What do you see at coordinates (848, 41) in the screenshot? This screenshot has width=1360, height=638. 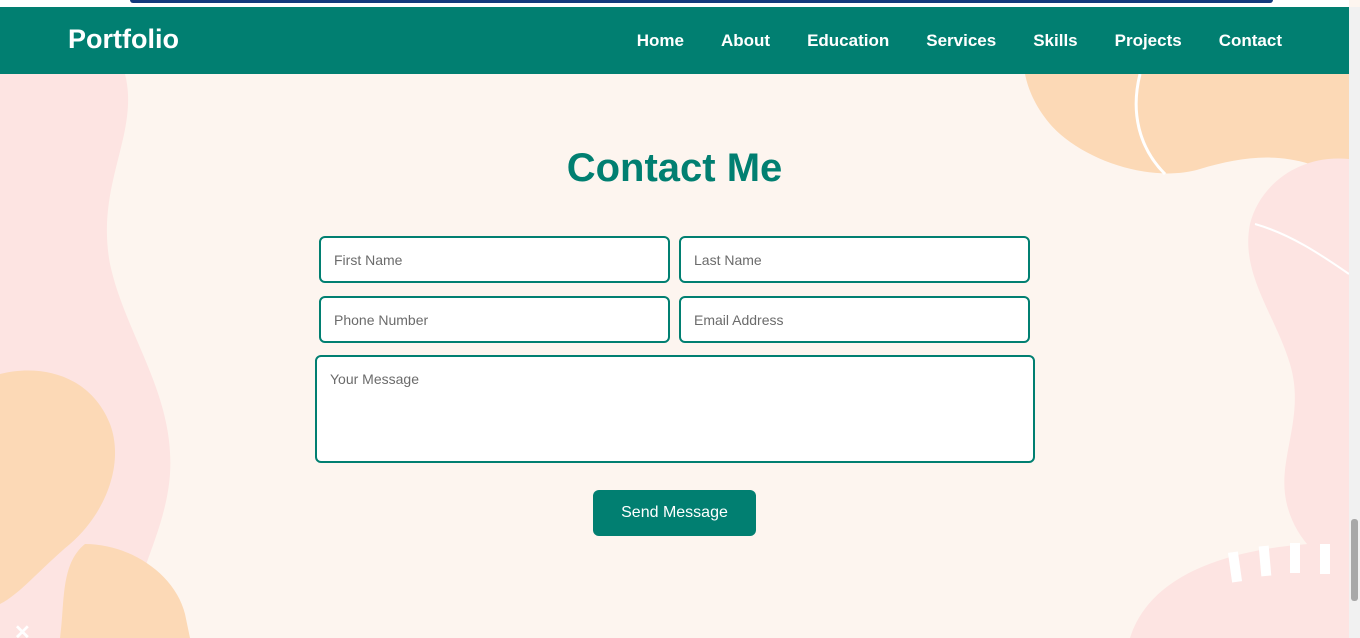 I see `nav-education: Education` at bounding box center [848, 41].